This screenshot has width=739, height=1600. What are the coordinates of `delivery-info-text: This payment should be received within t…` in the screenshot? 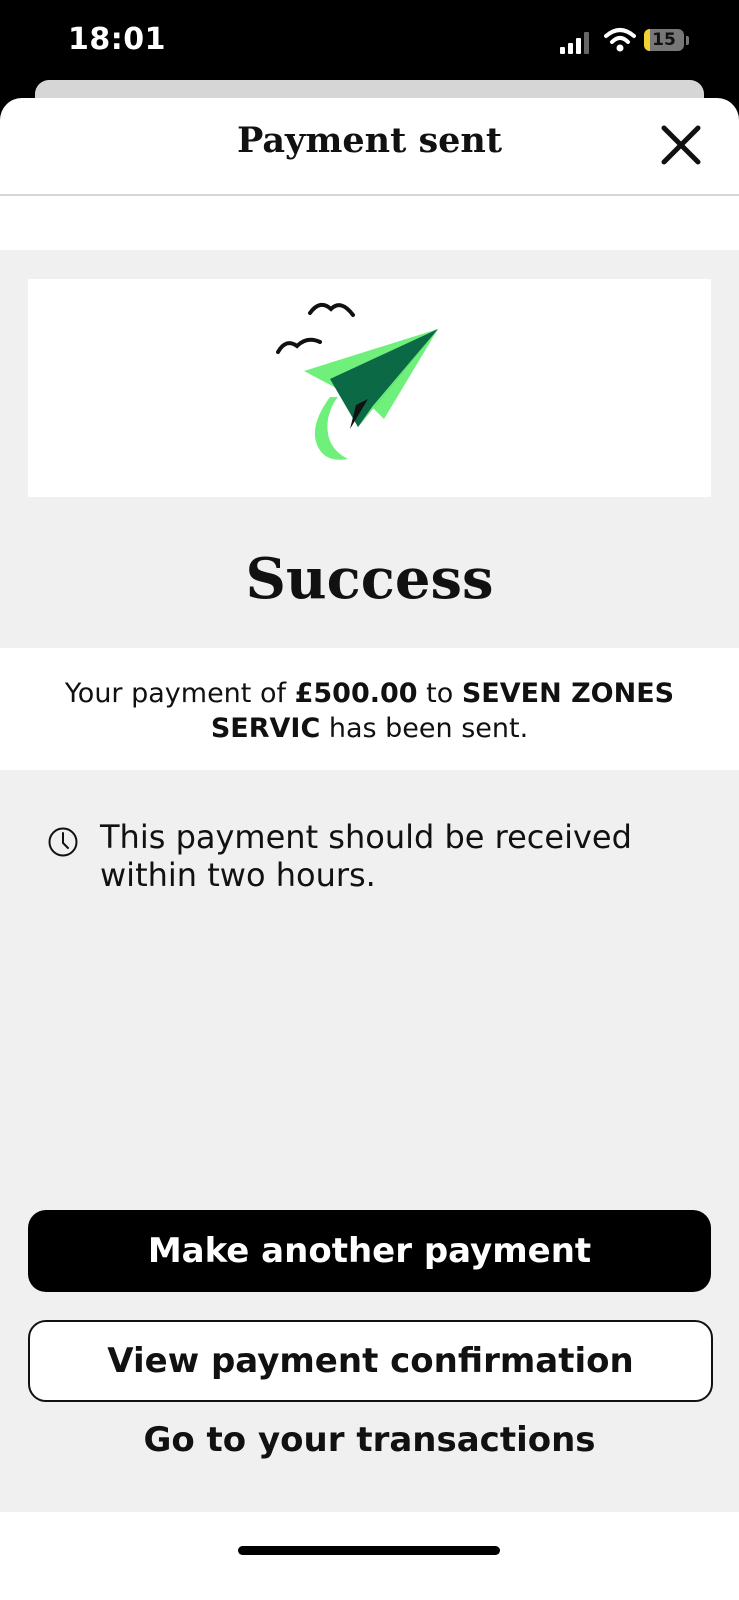 It's located at (366, 856).